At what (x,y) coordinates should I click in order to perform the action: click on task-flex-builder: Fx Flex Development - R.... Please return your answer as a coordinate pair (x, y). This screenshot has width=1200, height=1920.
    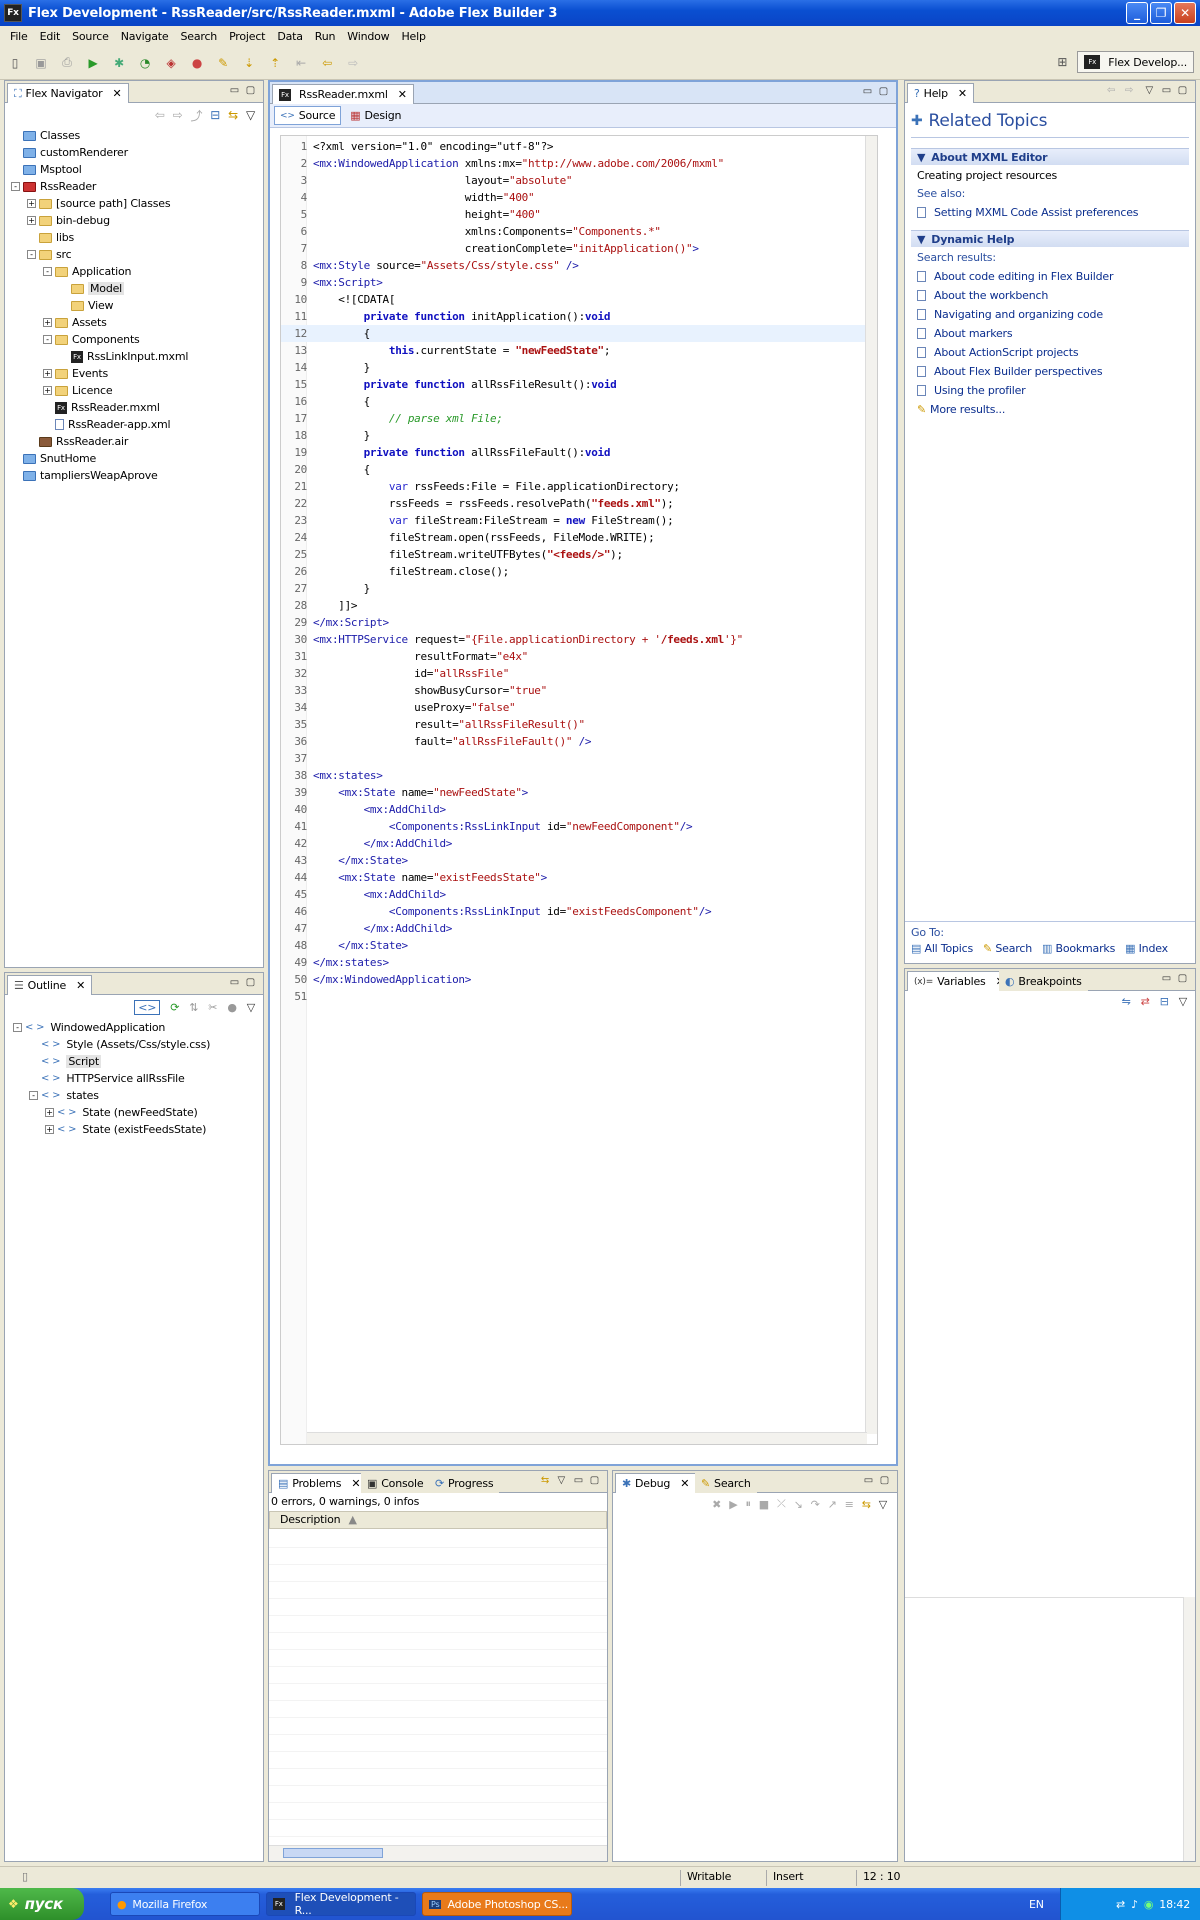
    Looking at the image, I should click on (341, 1904).